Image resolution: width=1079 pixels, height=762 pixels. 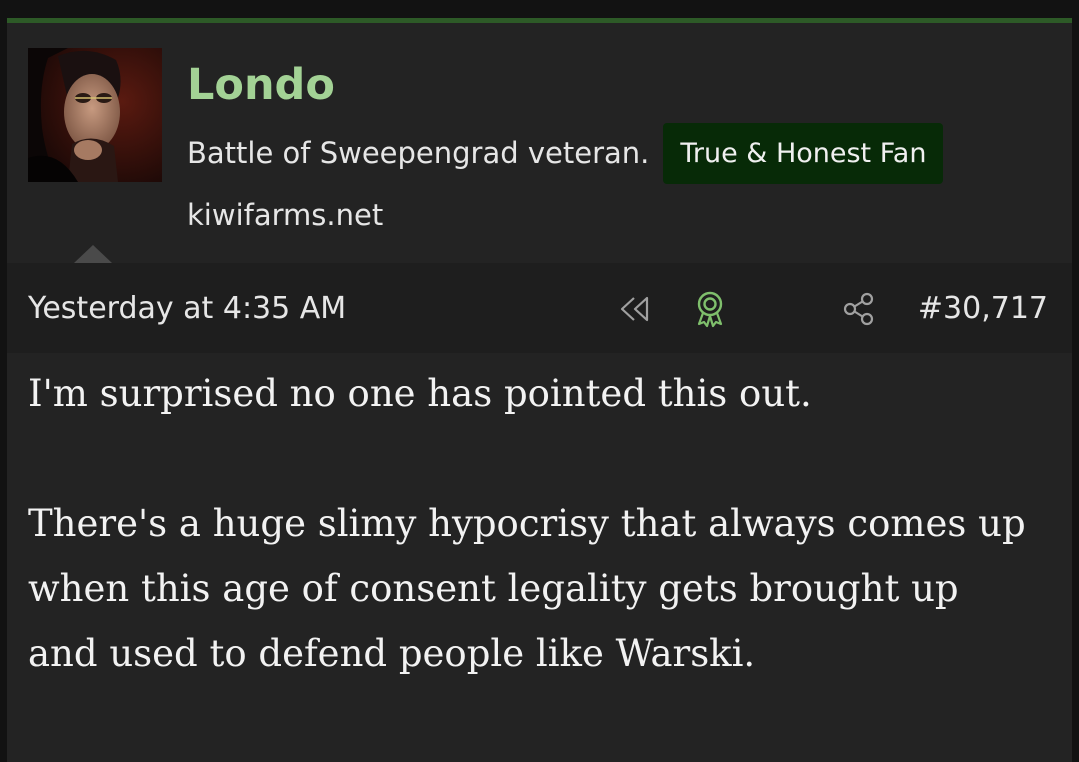 I want to click on rewind-icon, so click(x=635, y=309).